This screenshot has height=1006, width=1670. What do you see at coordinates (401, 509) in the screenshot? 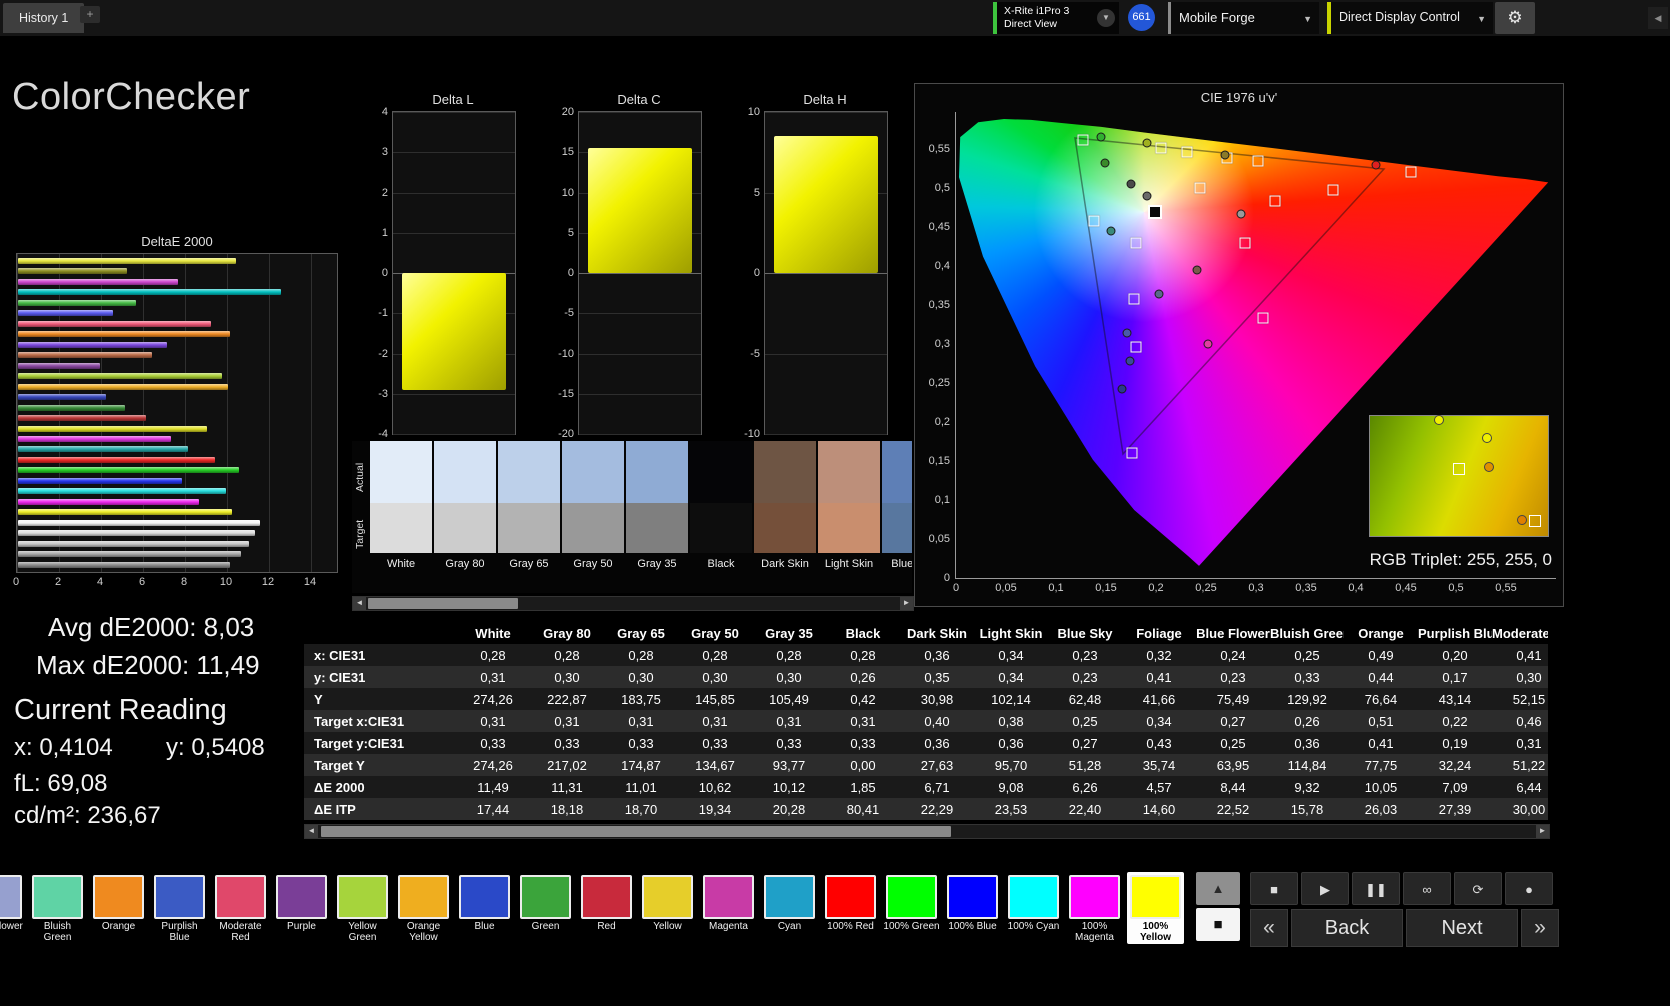
I see `swatch-column-white: White` at bounding box center [401, 509].